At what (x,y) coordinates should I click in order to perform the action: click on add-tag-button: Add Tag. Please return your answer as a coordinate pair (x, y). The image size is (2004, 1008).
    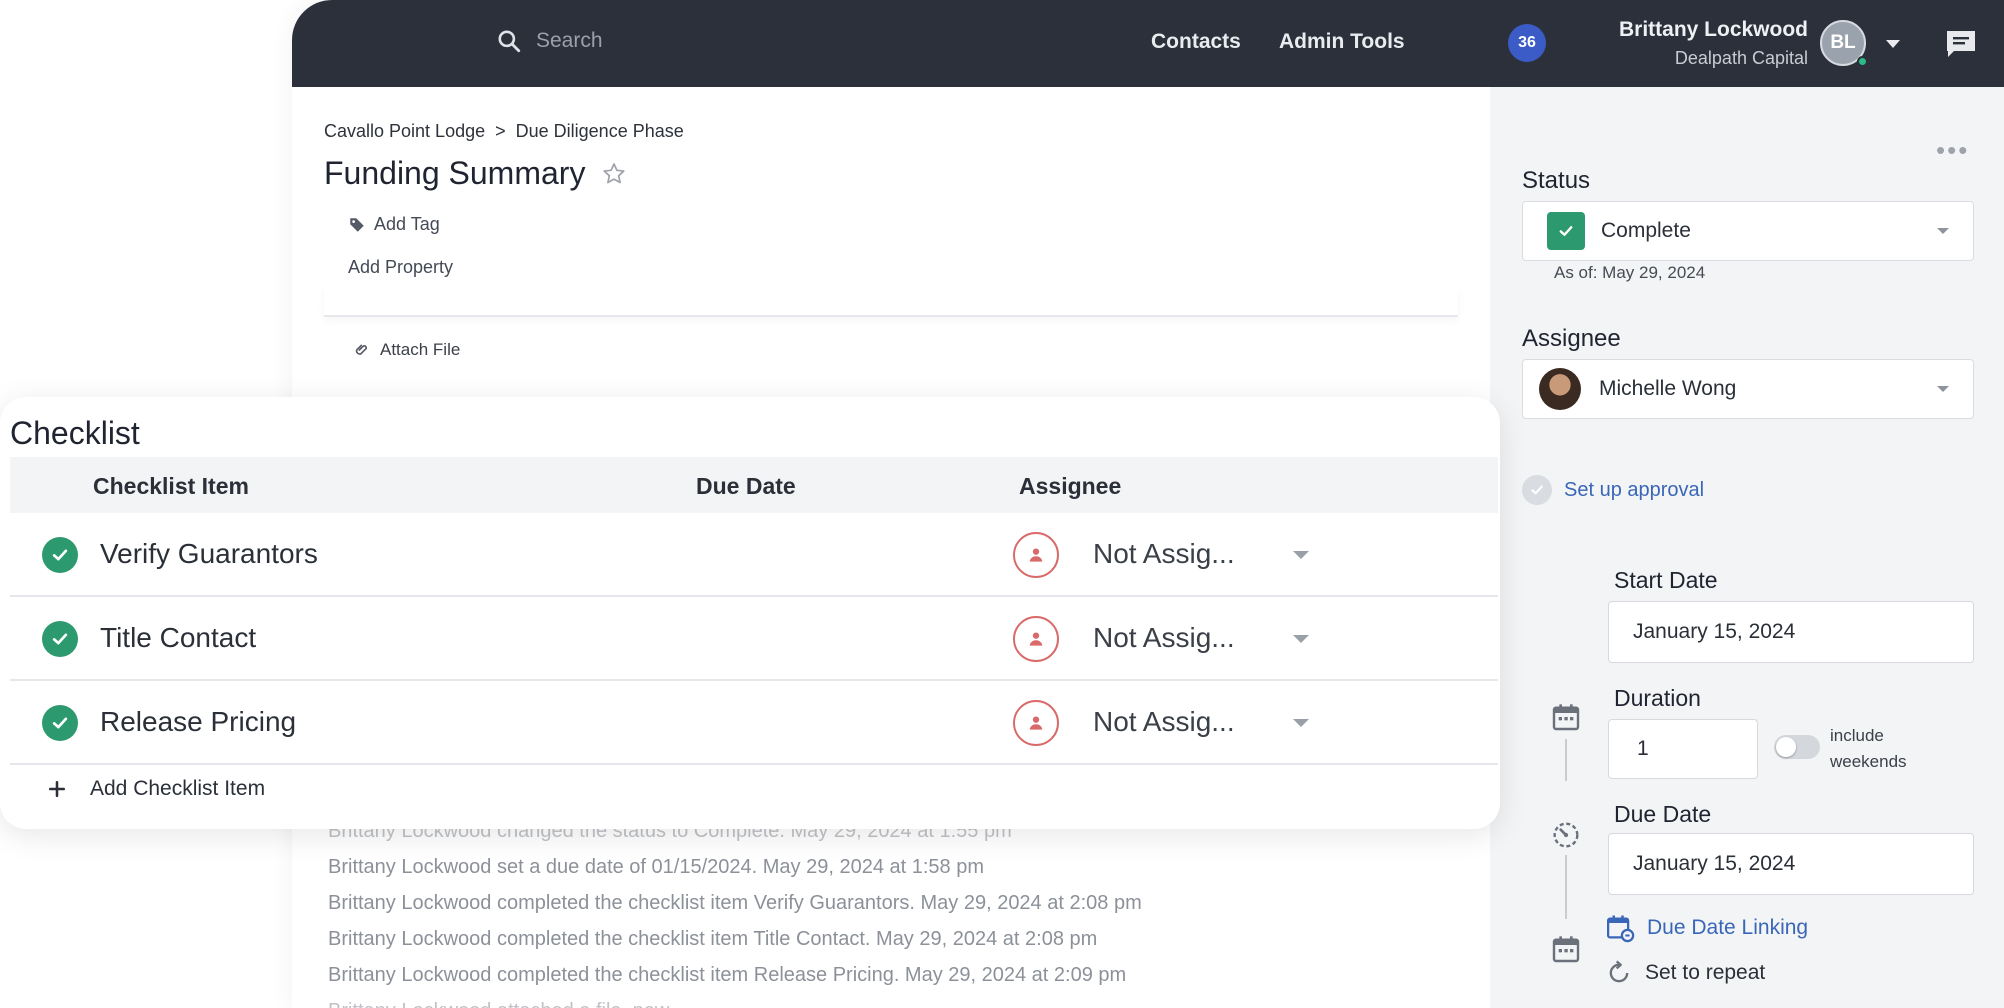
    Looking at the image, I should click on (394, 224).